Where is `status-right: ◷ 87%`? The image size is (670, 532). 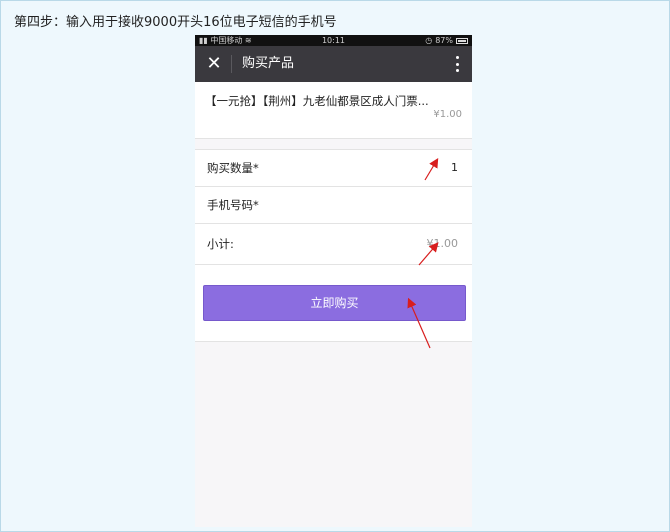 status-right: ◷ 87% is located at coordinates (446, 40).